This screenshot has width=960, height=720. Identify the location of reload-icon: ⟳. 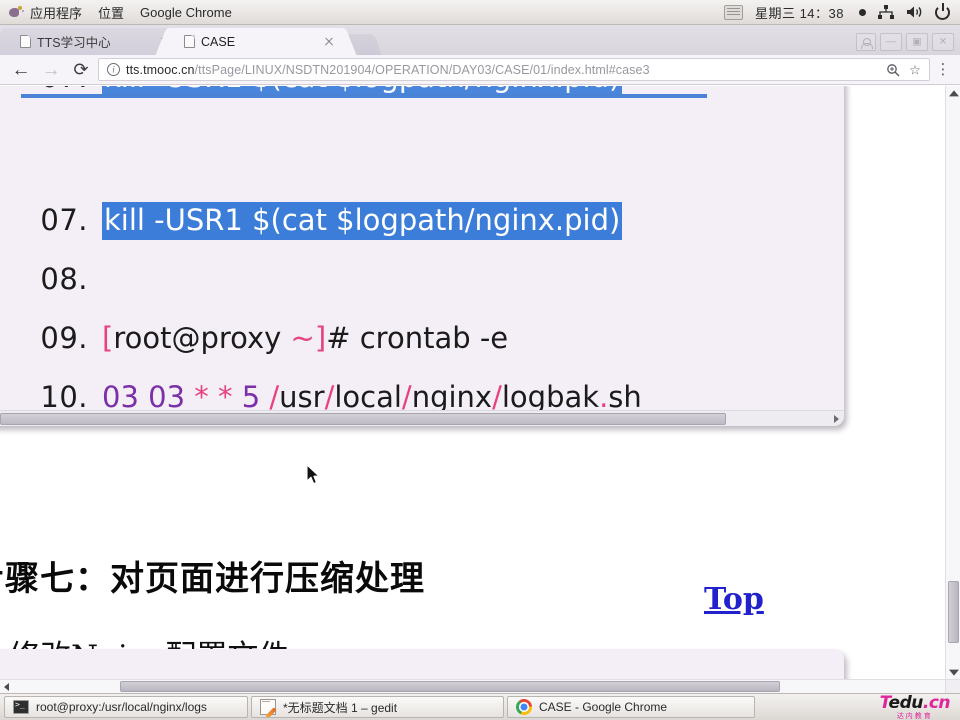
(81, 69).